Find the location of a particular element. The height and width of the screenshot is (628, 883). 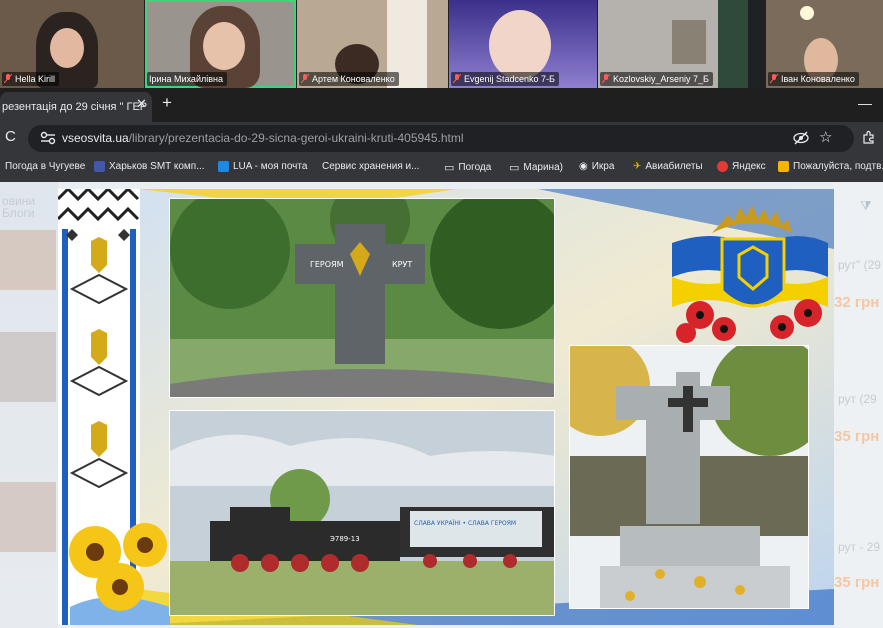

participant-video is located at coordinates (733, 44).